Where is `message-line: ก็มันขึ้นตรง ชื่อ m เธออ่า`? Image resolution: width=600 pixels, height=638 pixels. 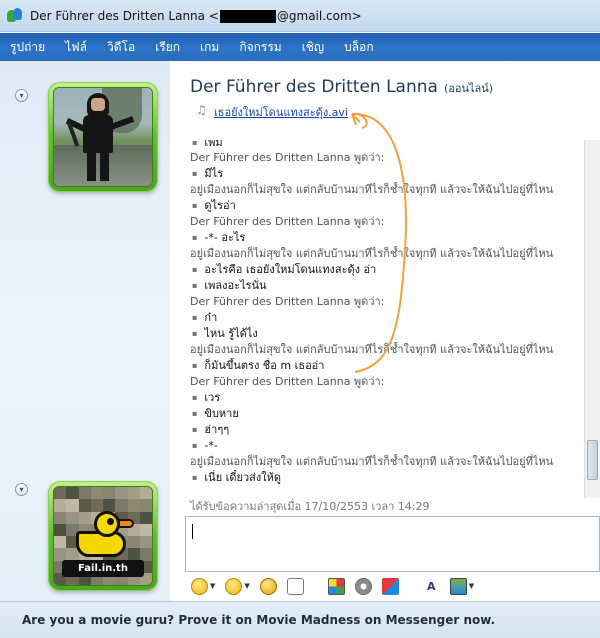
message-line: ก็มันขึ้นตรง ชื่อ m เธออ่า is located at coordinates (391, 366).